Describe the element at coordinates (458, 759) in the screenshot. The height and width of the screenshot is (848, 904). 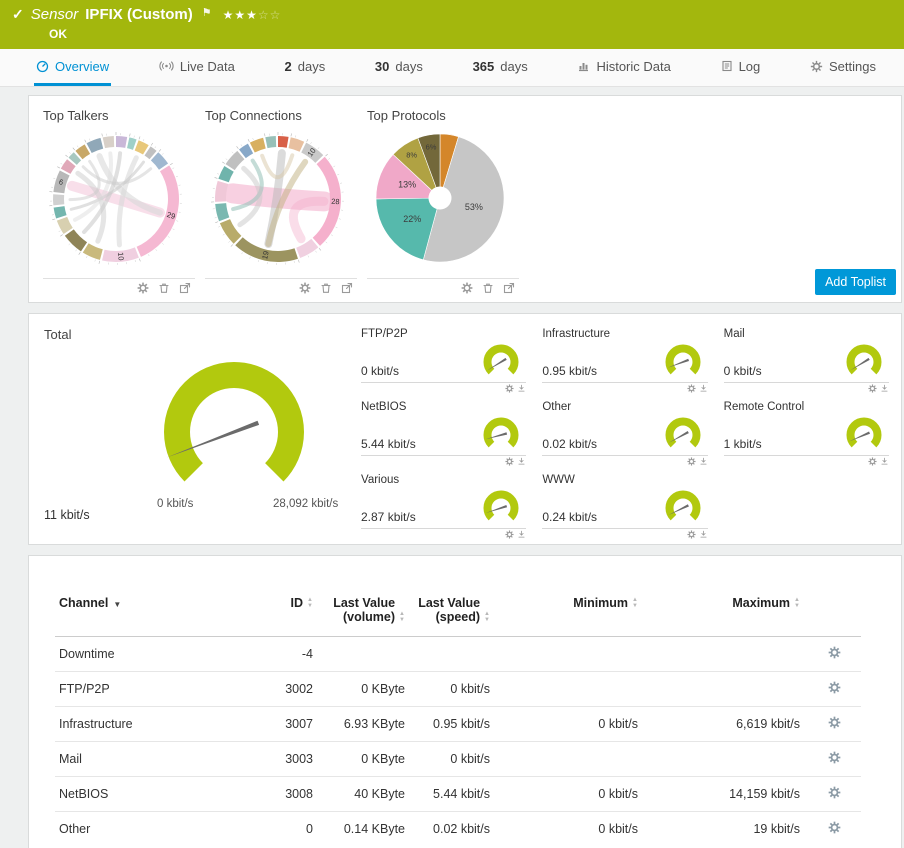
I see `table-row: Mail 3003 0 KByte 0 kbit/s` at that location.